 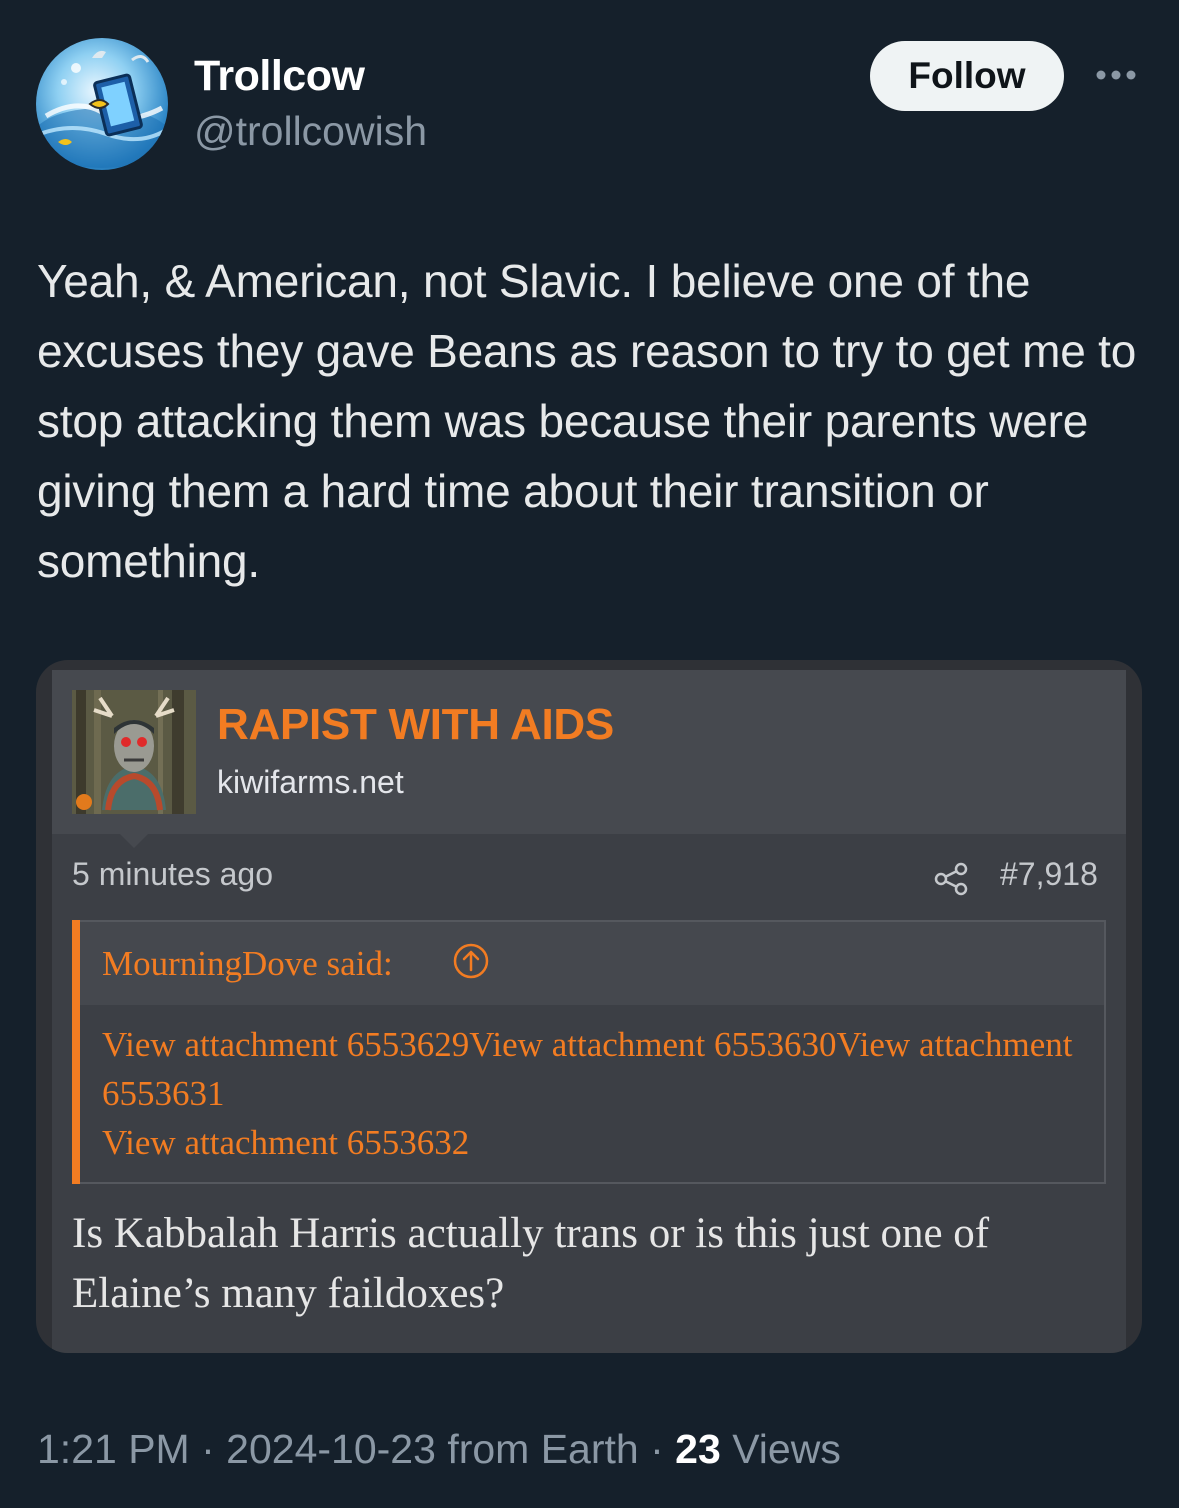 I want to click on arrow-up-circle-icon, so click(x=471, y=961).